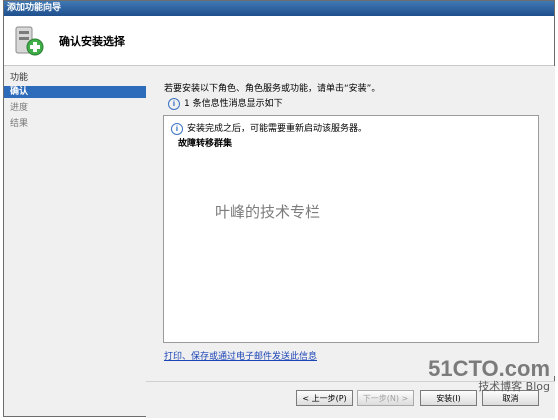  Describe the element at coordinates (205, 144) in the screenshot. I see `feature-name: 故障转移群集` at that location.